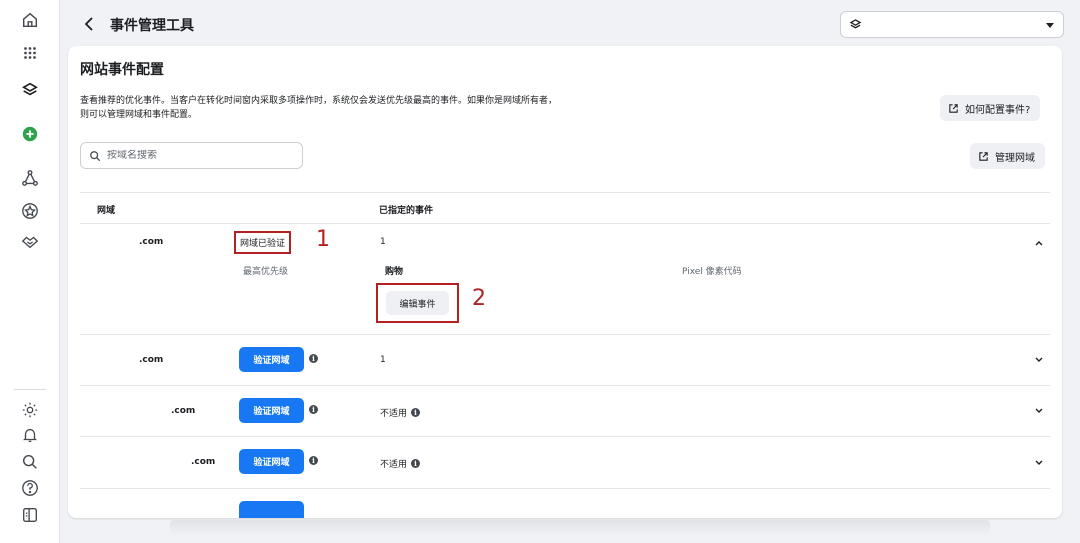 The image size is (1080, 543). Describe the element at coordinates (406, 211) in the screenshot. I see `column-header-events: 已指定的事件` at that location.